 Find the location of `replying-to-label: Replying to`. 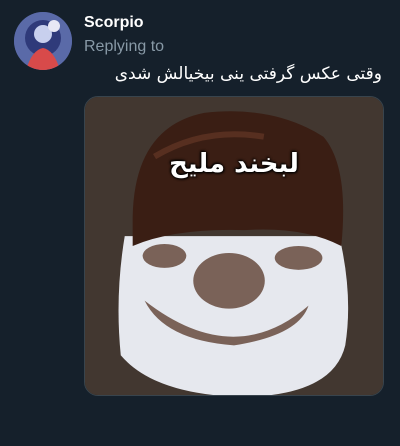

replying-to-label: Replying to is located at coordinates (124, 46).